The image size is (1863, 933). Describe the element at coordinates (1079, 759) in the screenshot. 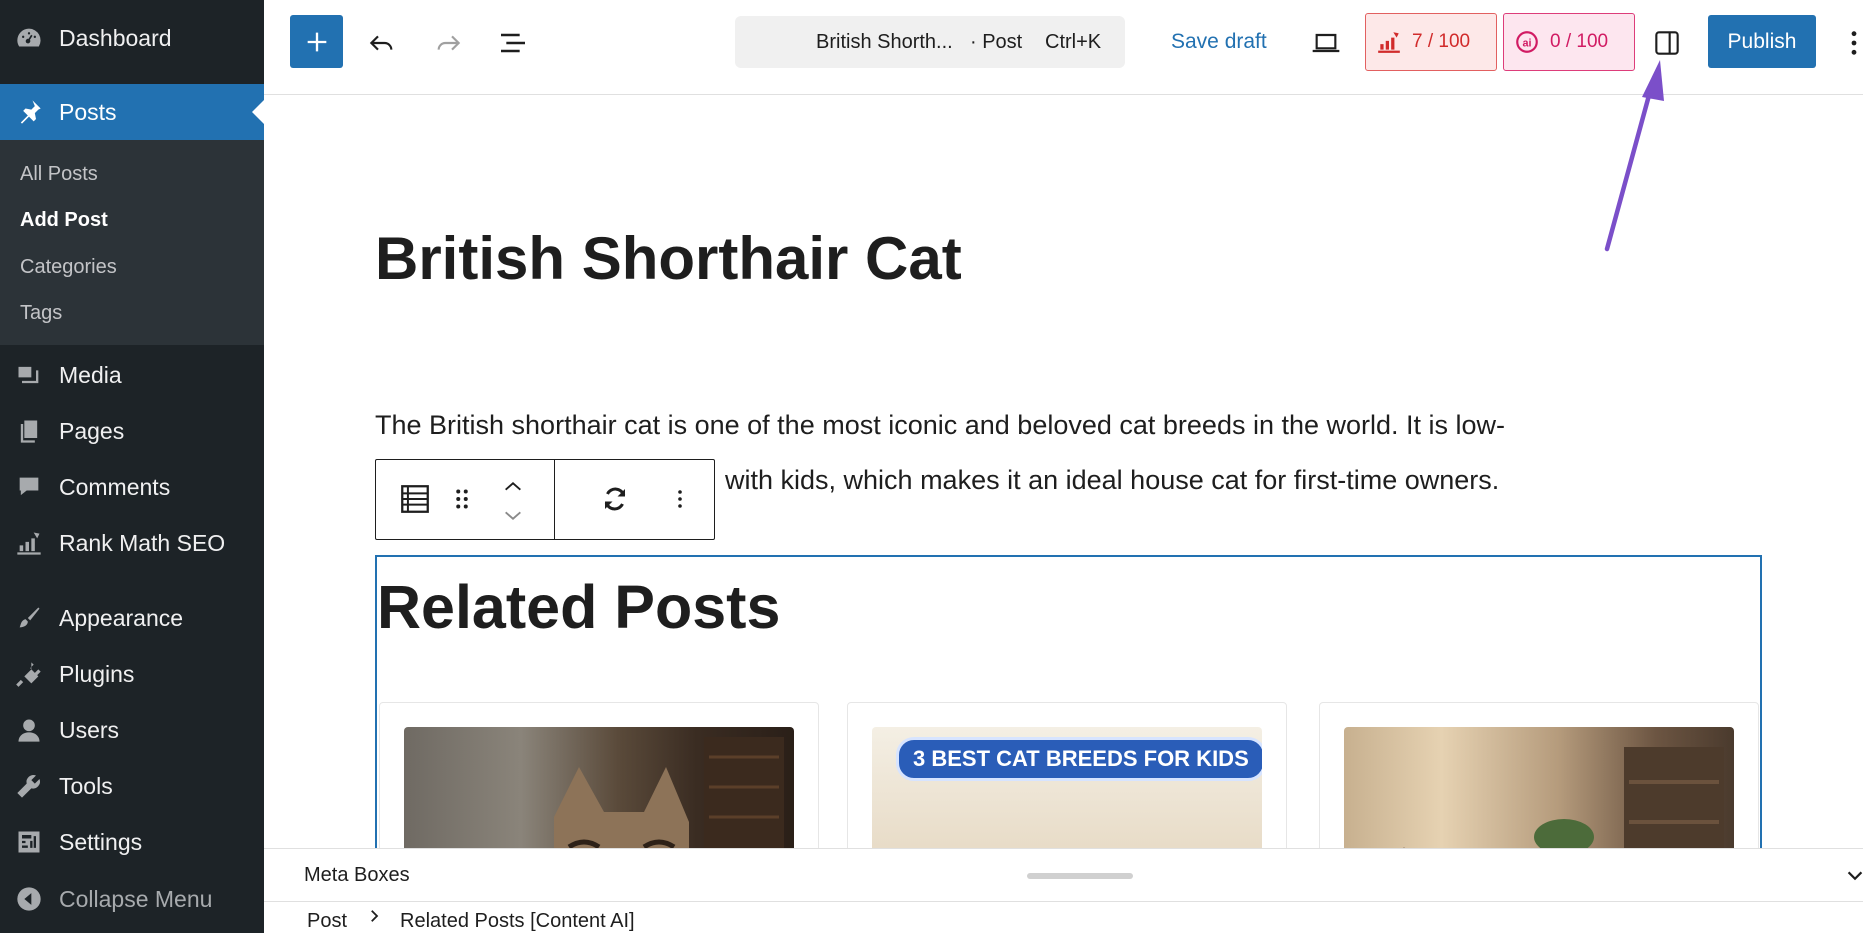

I see `image-badge-text: 3 BEST CAT BREEDS FOR KIDS` at that location.